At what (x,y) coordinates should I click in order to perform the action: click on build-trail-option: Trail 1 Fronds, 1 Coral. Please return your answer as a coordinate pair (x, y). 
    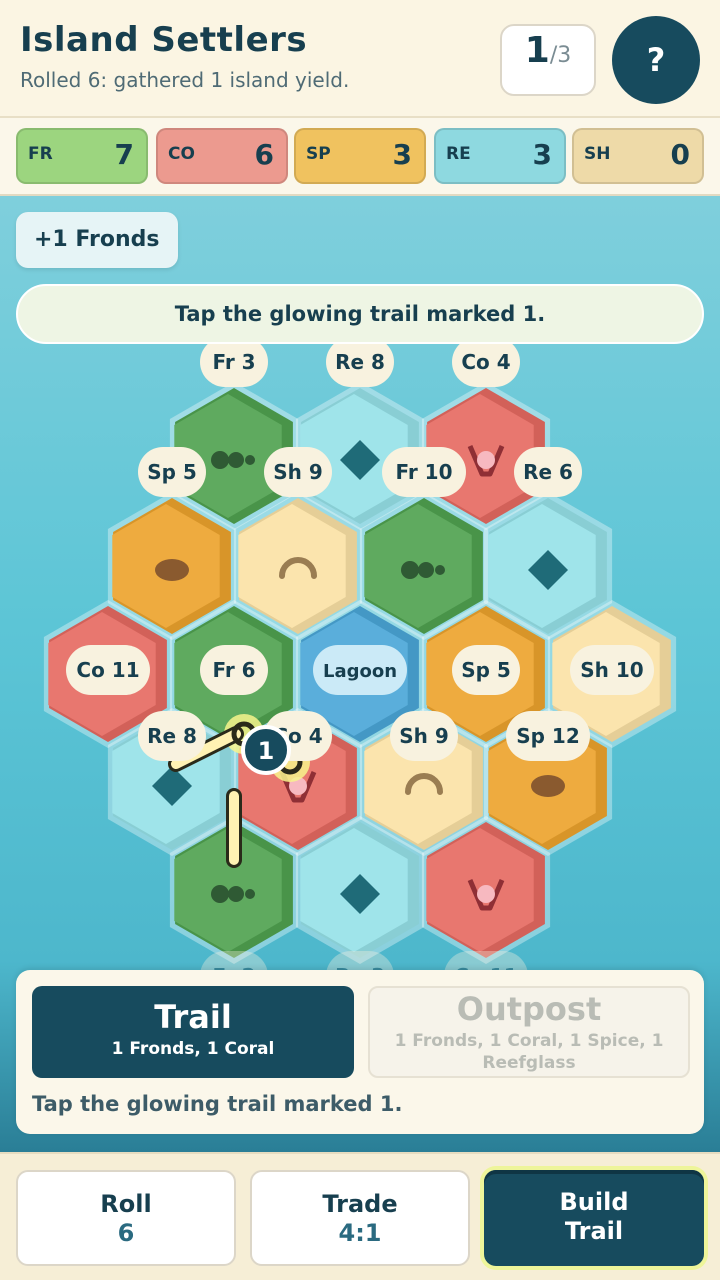
    Looking at the image, I should click on (193, 1032).